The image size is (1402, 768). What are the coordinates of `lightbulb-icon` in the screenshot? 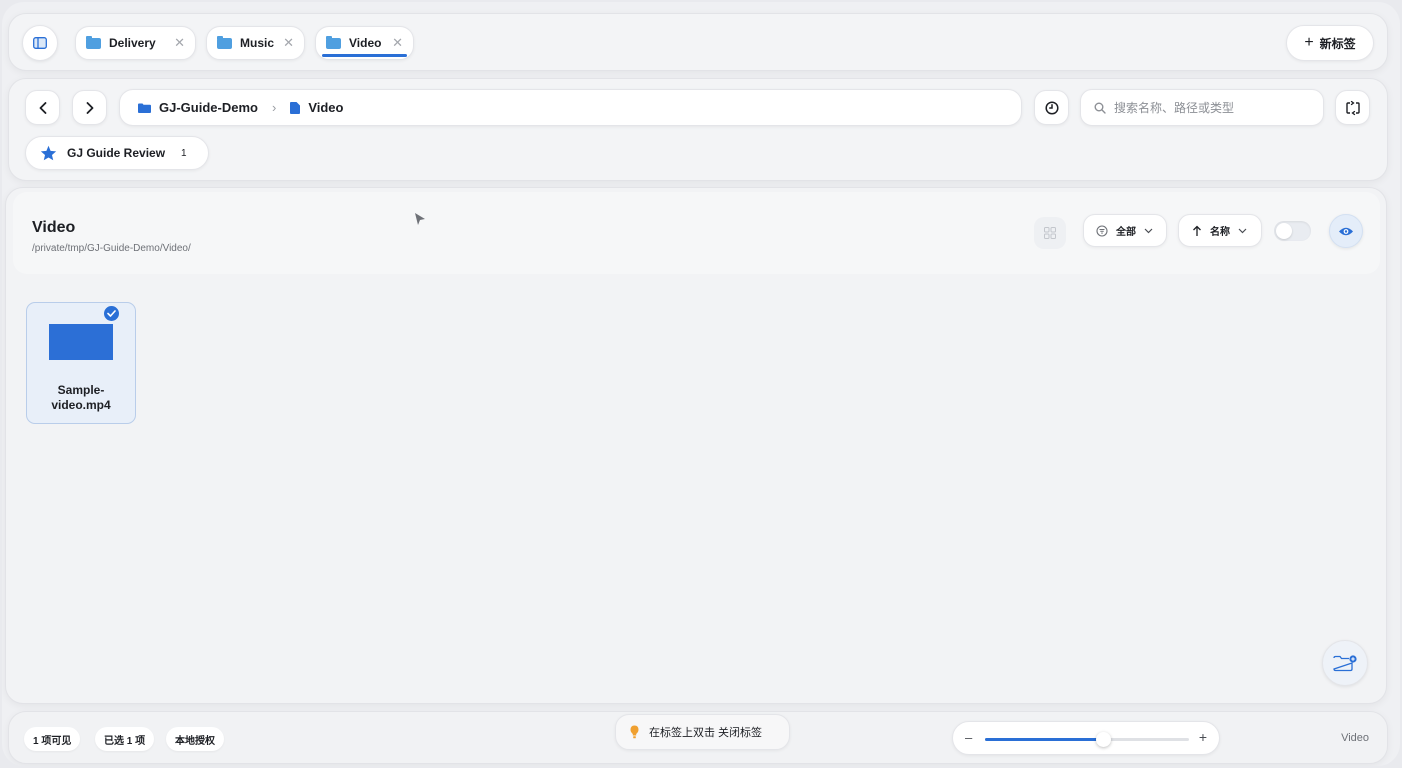 It's located at (634, 732).